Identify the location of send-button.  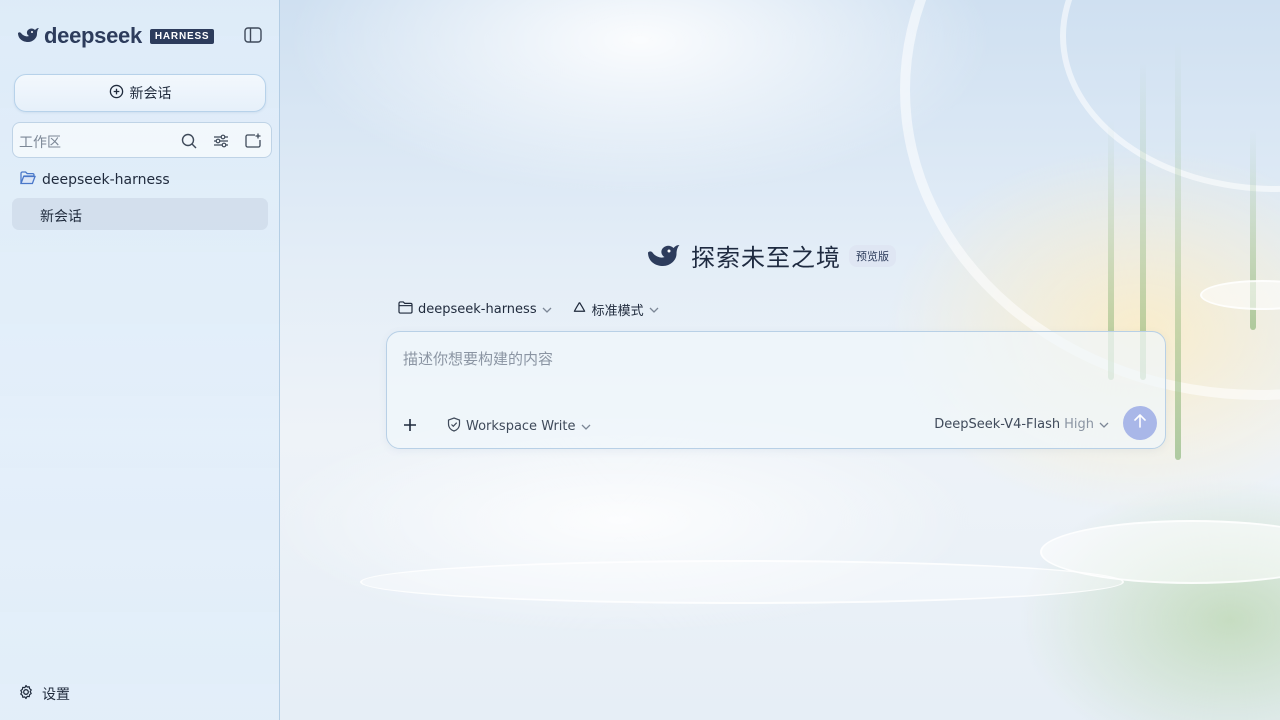
(1140, 423).